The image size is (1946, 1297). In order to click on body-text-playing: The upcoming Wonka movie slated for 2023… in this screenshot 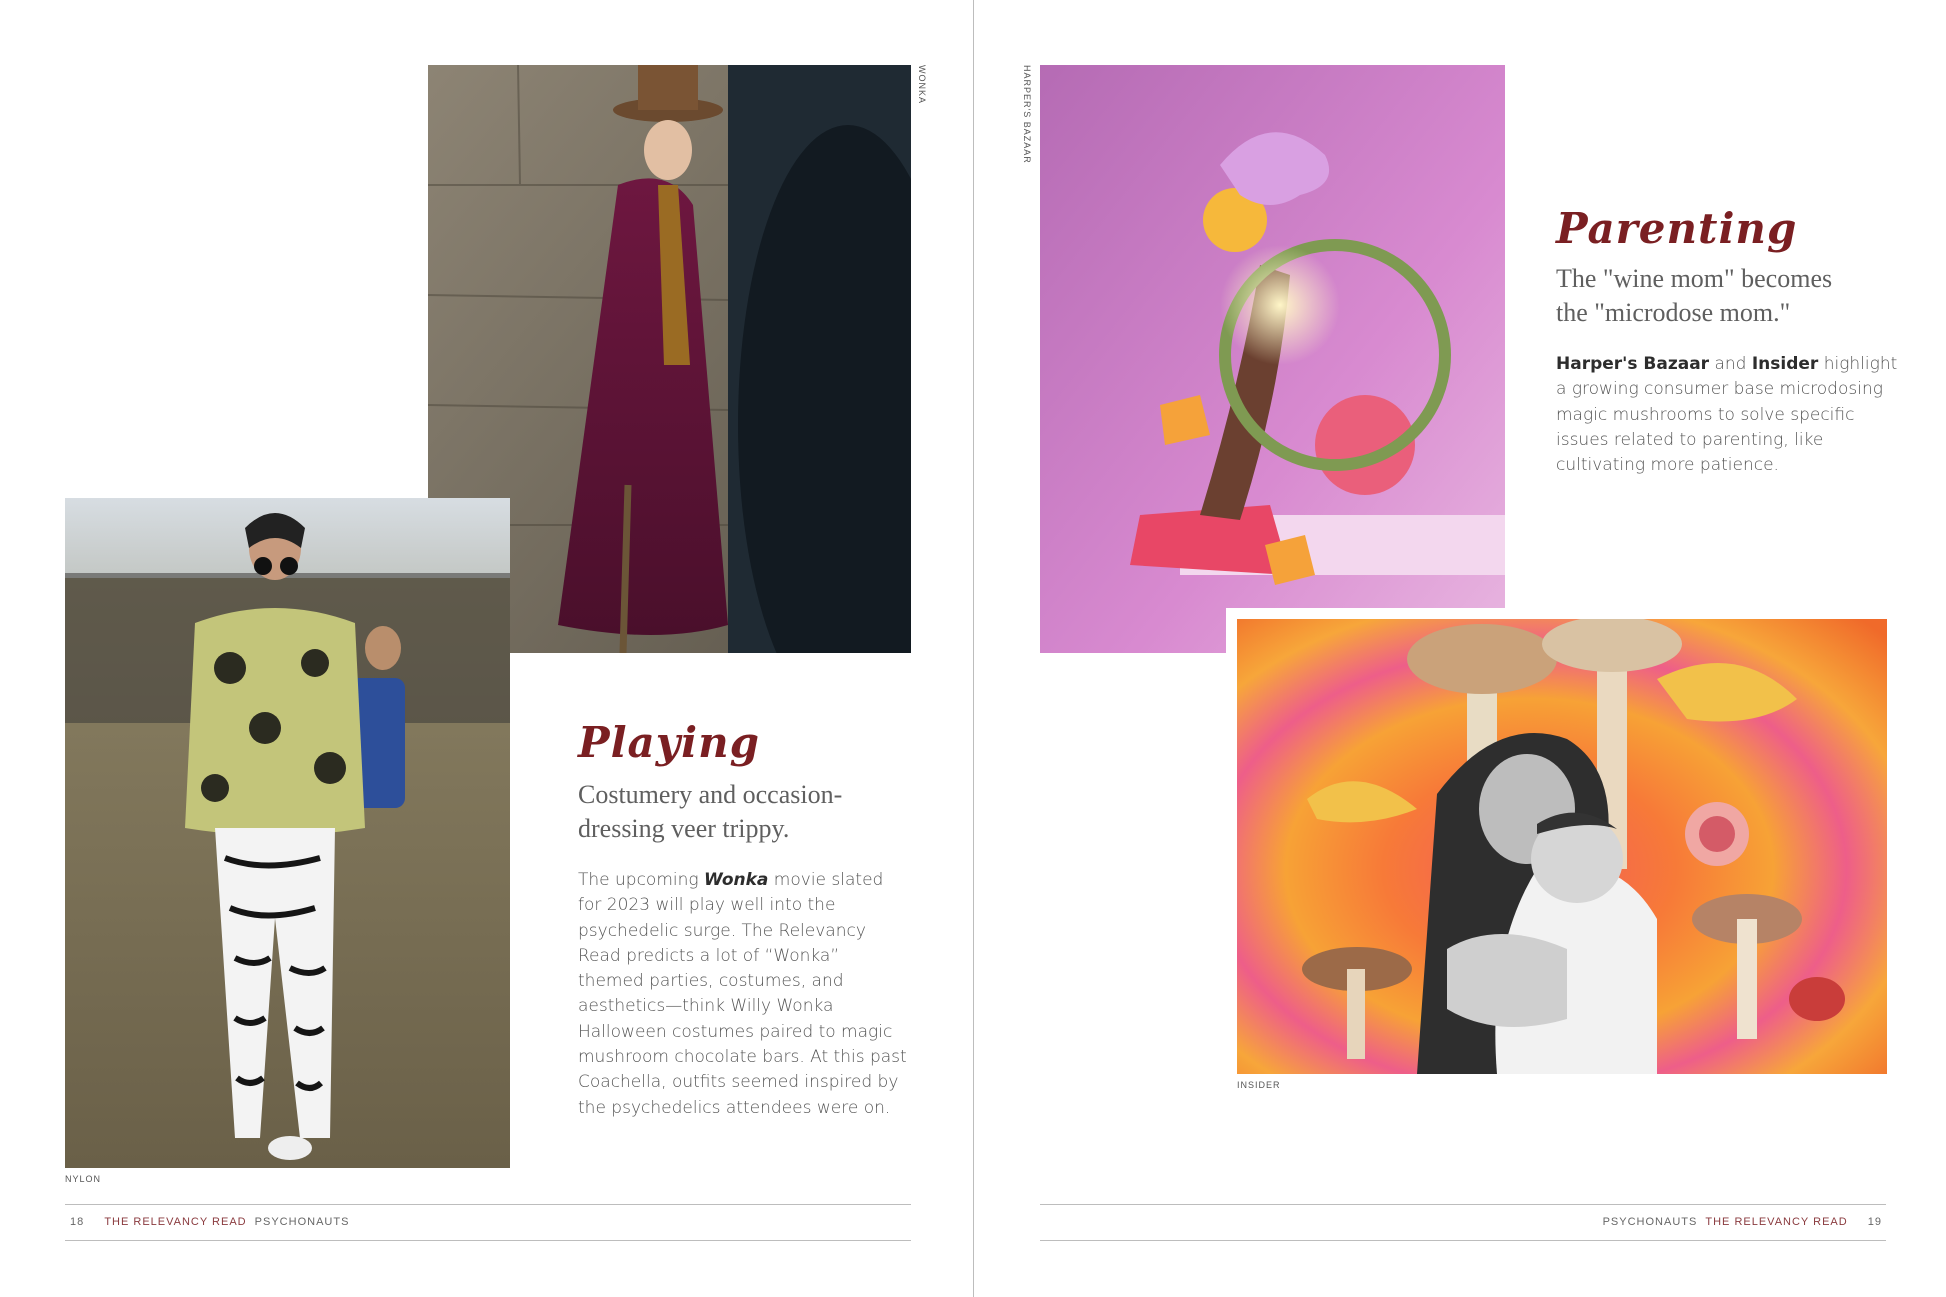, I will do `click(758, 994)`.